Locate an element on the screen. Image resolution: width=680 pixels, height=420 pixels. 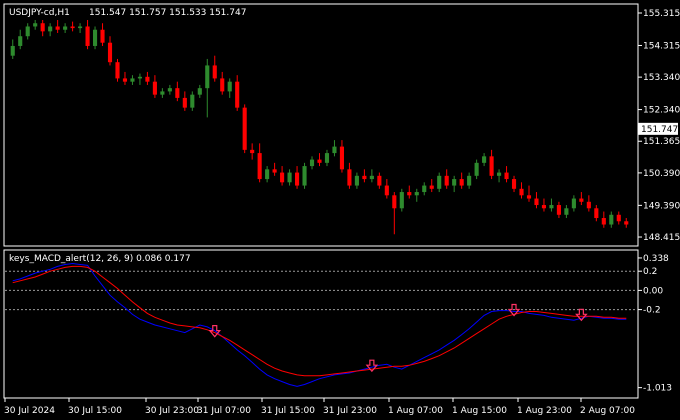
time-tick-label: 1 Aug 23:00 is located at coordinates (544, 411).